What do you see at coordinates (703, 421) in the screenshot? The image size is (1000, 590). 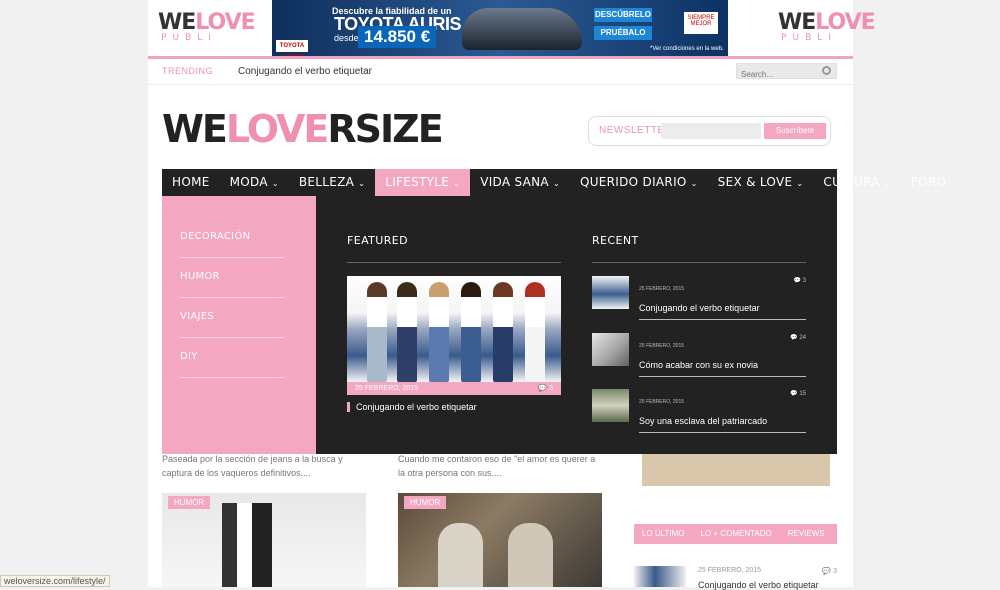 I see `recent-title: Soy una esclava del patriarcado` at bounding box center [703, 421].